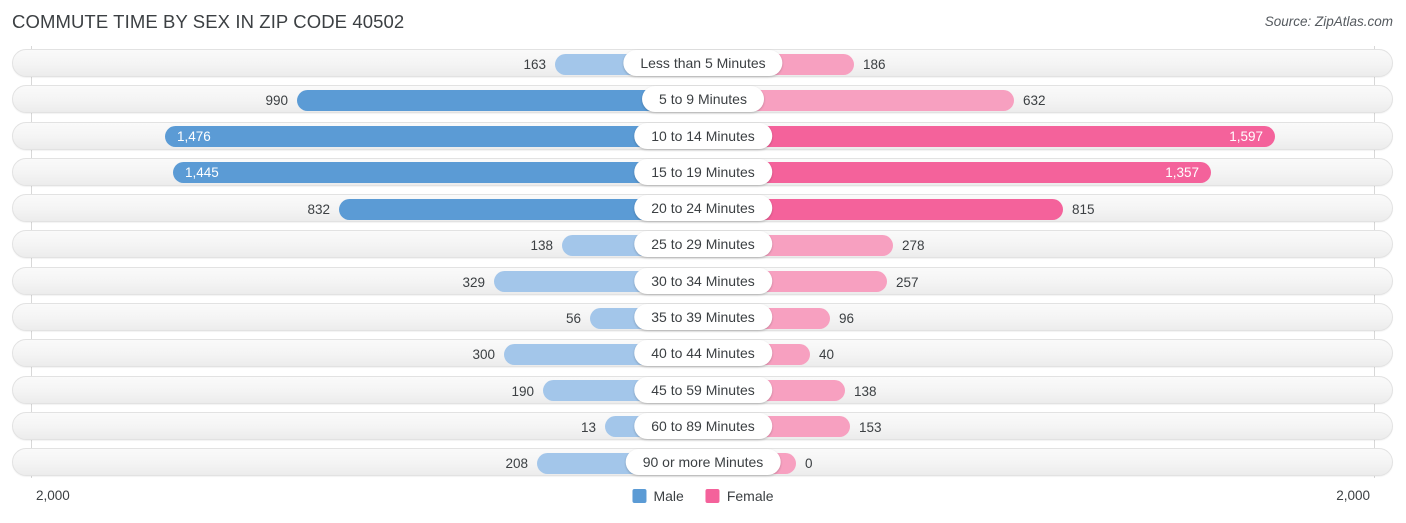 The width and height of the screenshot is (1406, 523). Describe the element at coordinates (473, 282) in the screenshot. I see `value-label-male: 329` at that location.